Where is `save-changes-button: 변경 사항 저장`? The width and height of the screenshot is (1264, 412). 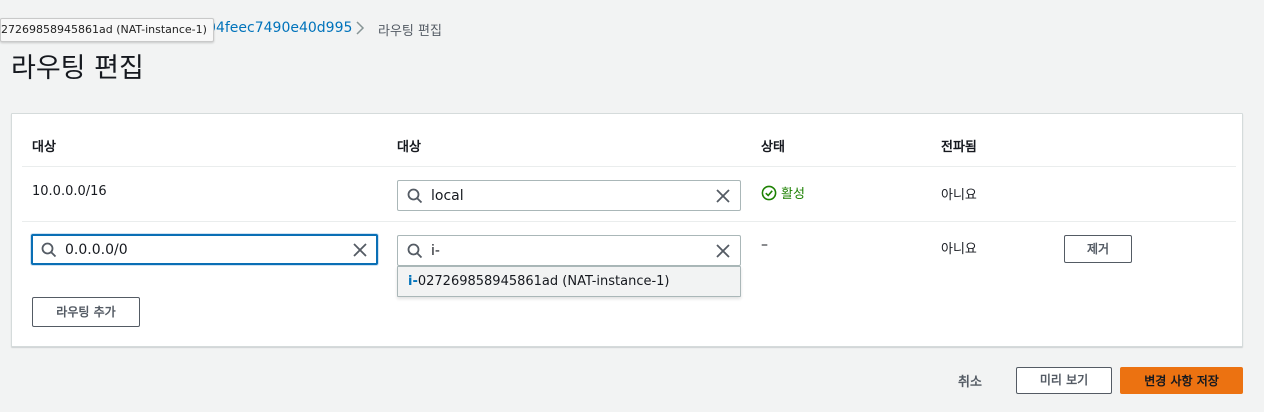 save-changes-button: 변경 사항 저장 is located at coordinates (1181, 380).